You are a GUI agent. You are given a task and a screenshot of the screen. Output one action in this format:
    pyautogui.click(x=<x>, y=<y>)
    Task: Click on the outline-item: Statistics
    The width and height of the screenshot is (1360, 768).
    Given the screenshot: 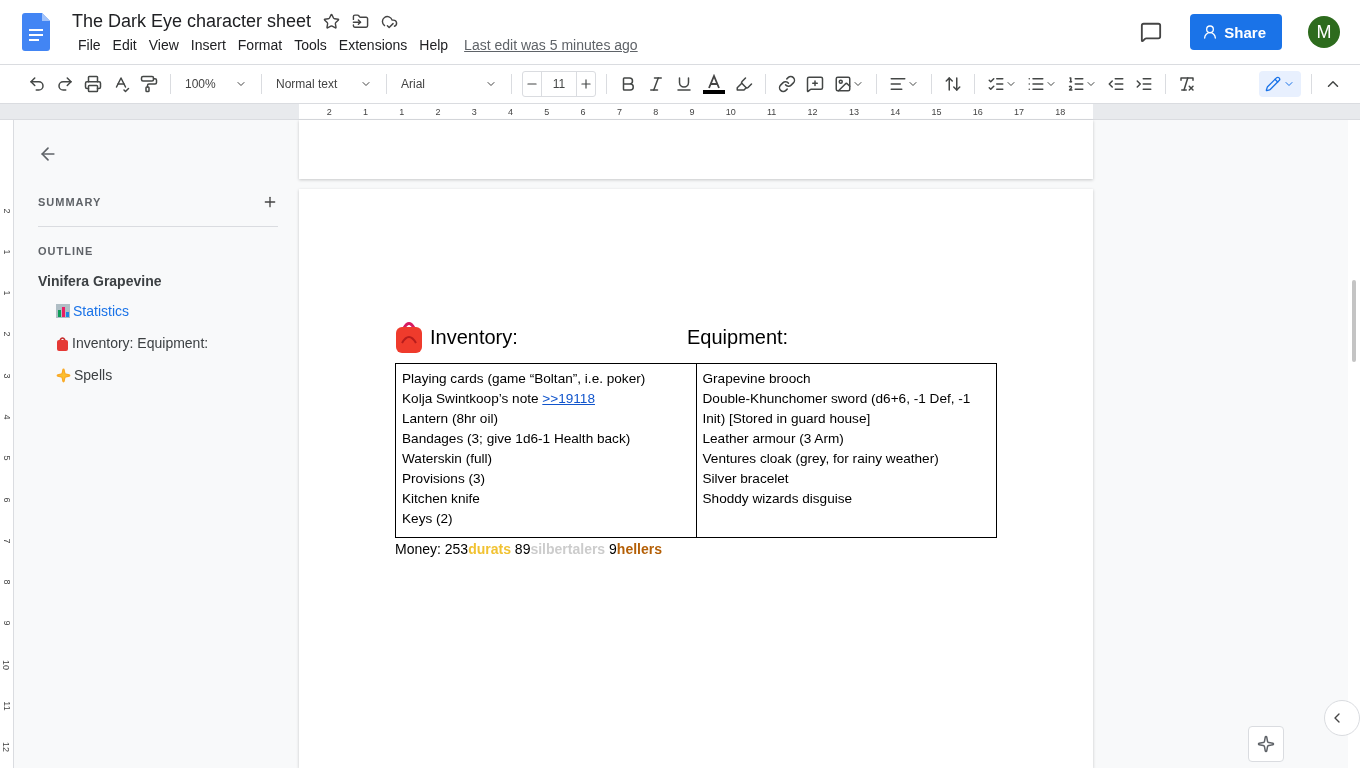 What is the action you would take?
    pyautogui.click(x=177, y=311)
    